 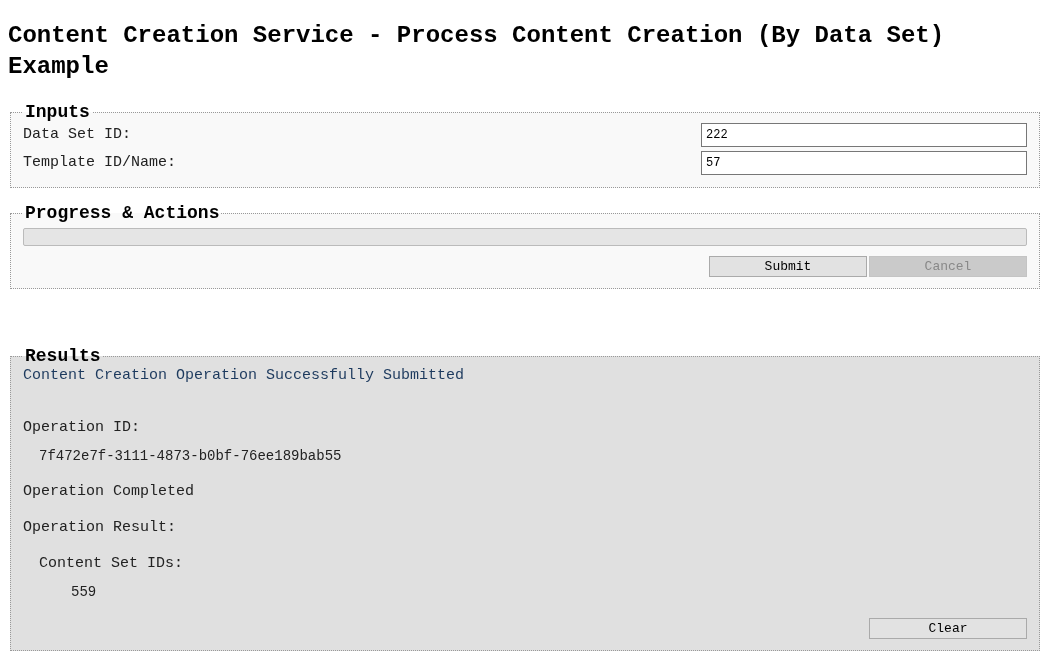 I want to click on input-field: 222, so click(x=864, y=135).